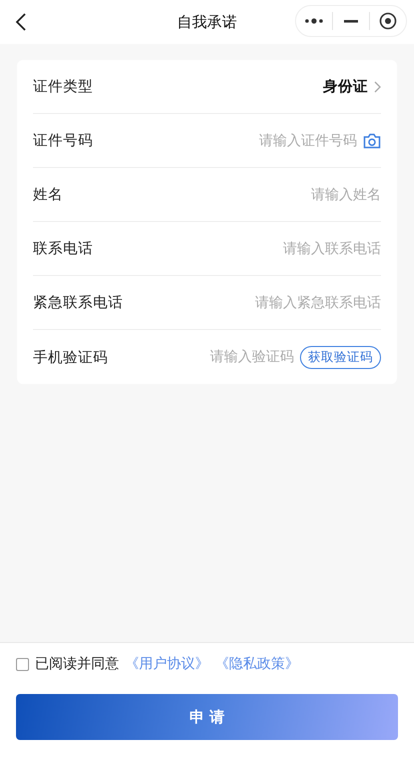 The height and width of the screenshot is (766, 414). I want to click on field-label: 姓名, so click(48, 195).